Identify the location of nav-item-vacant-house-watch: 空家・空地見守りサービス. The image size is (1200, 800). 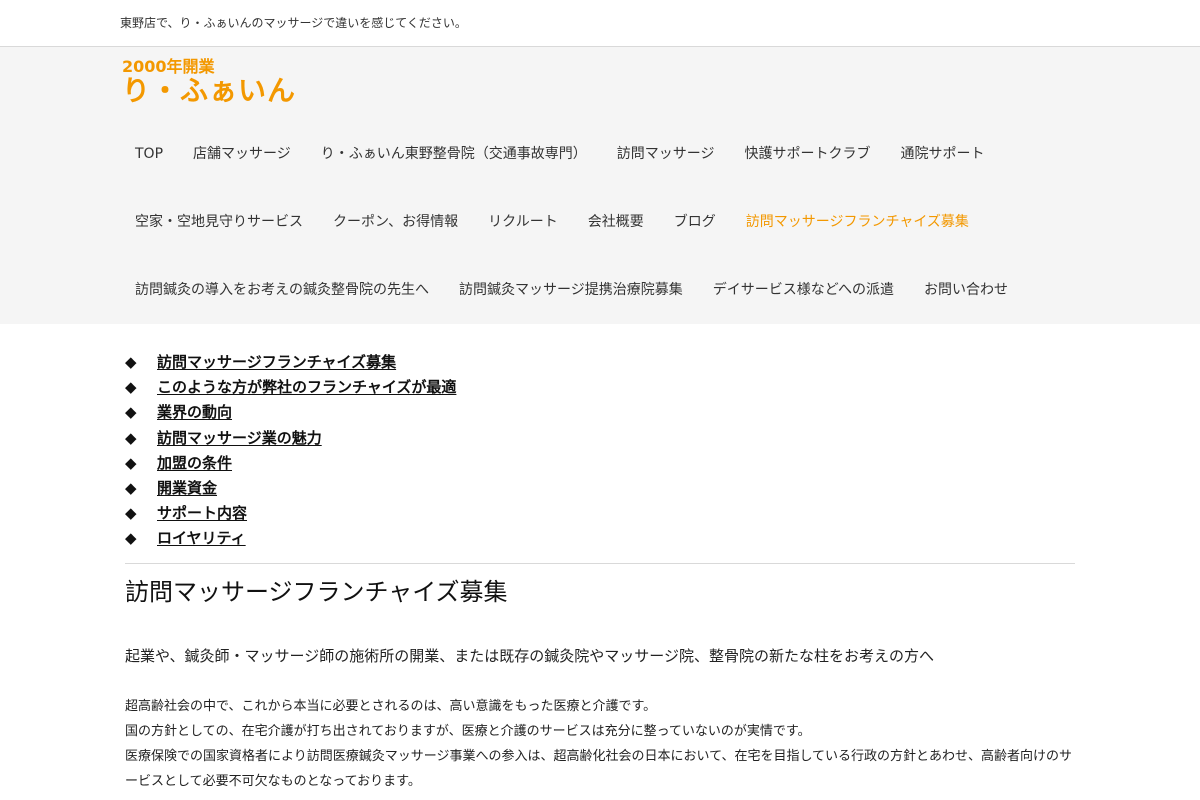
(219, 222).